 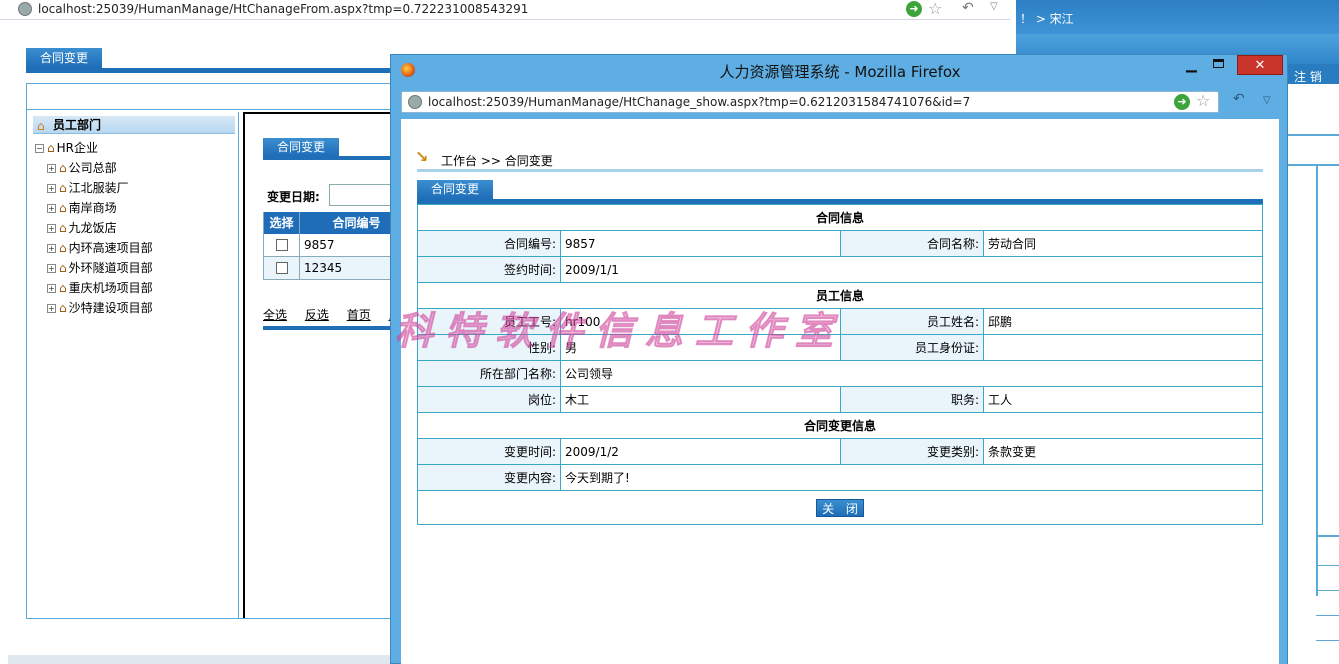 What do you see at coordinates (1191, 65) in the screenshot?
I see `minimize-button: ▁` at bounding box center [1191, 65].